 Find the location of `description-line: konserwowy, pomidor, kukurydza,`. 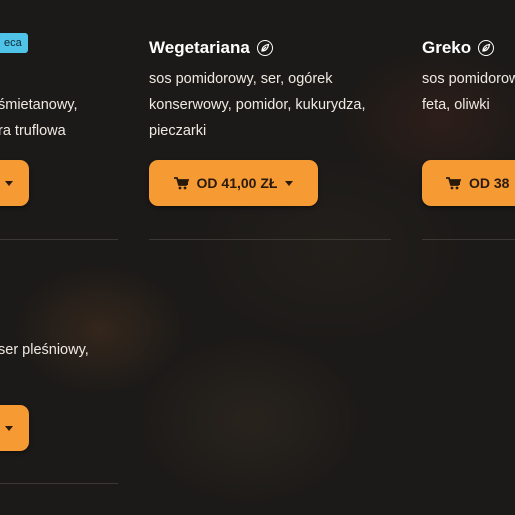

description-line: konserwowy, pomidor, kukurydza, is located at coordinates (257, 105).